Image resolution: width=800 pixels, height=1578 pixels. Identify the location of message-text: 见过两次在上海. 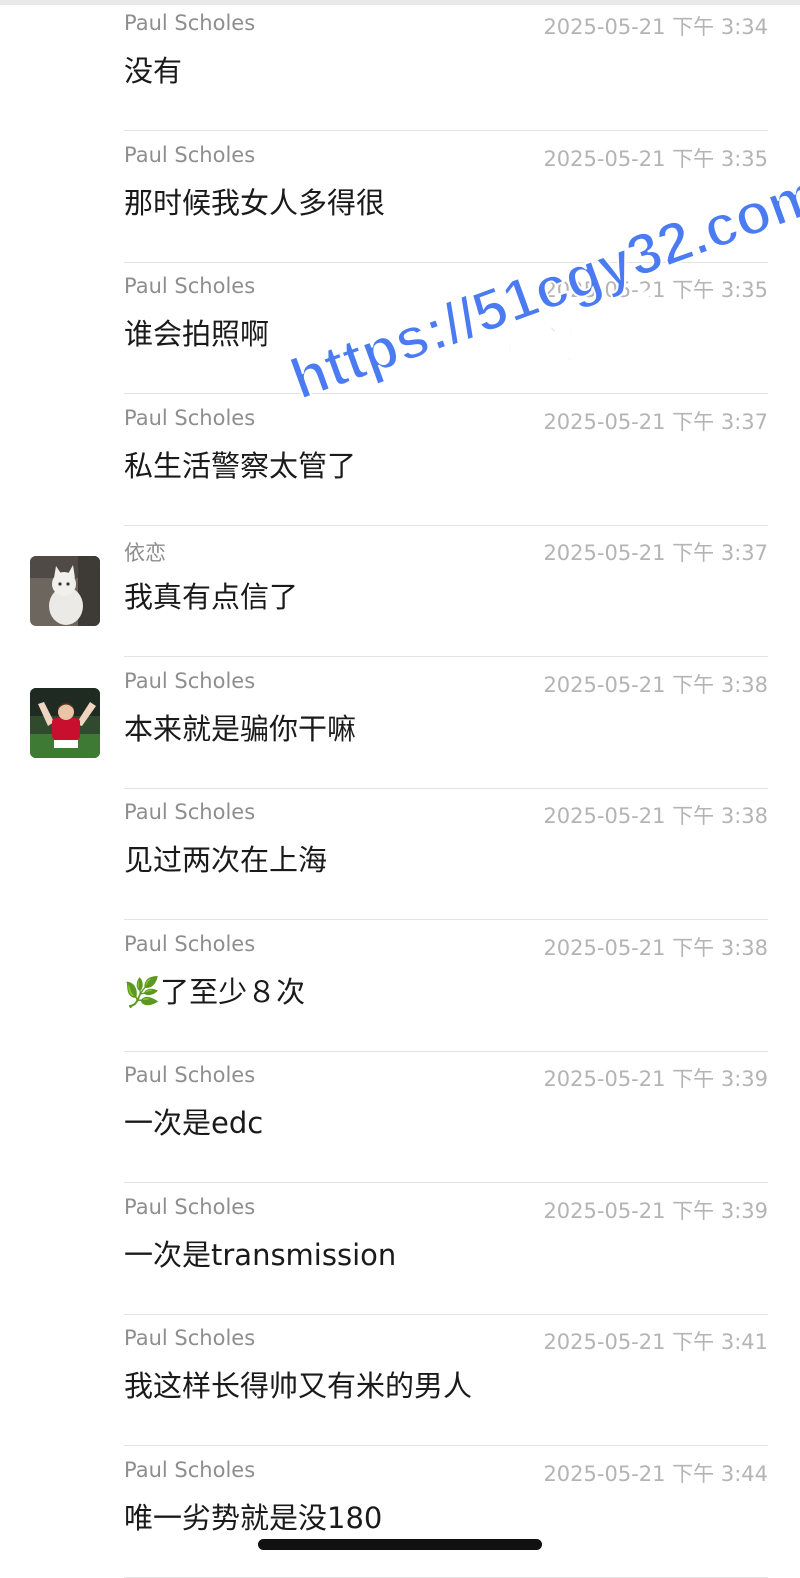
(226, 860).